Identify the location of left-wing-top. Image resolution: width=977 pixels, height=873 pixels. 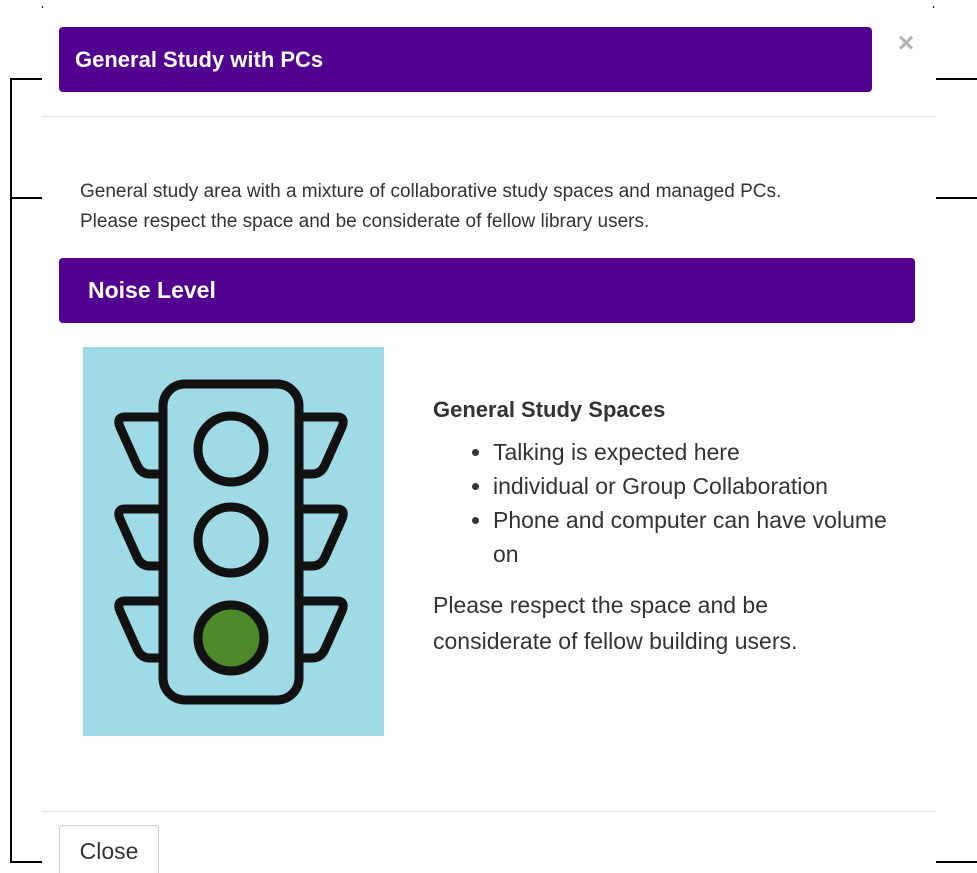
(138, 445).